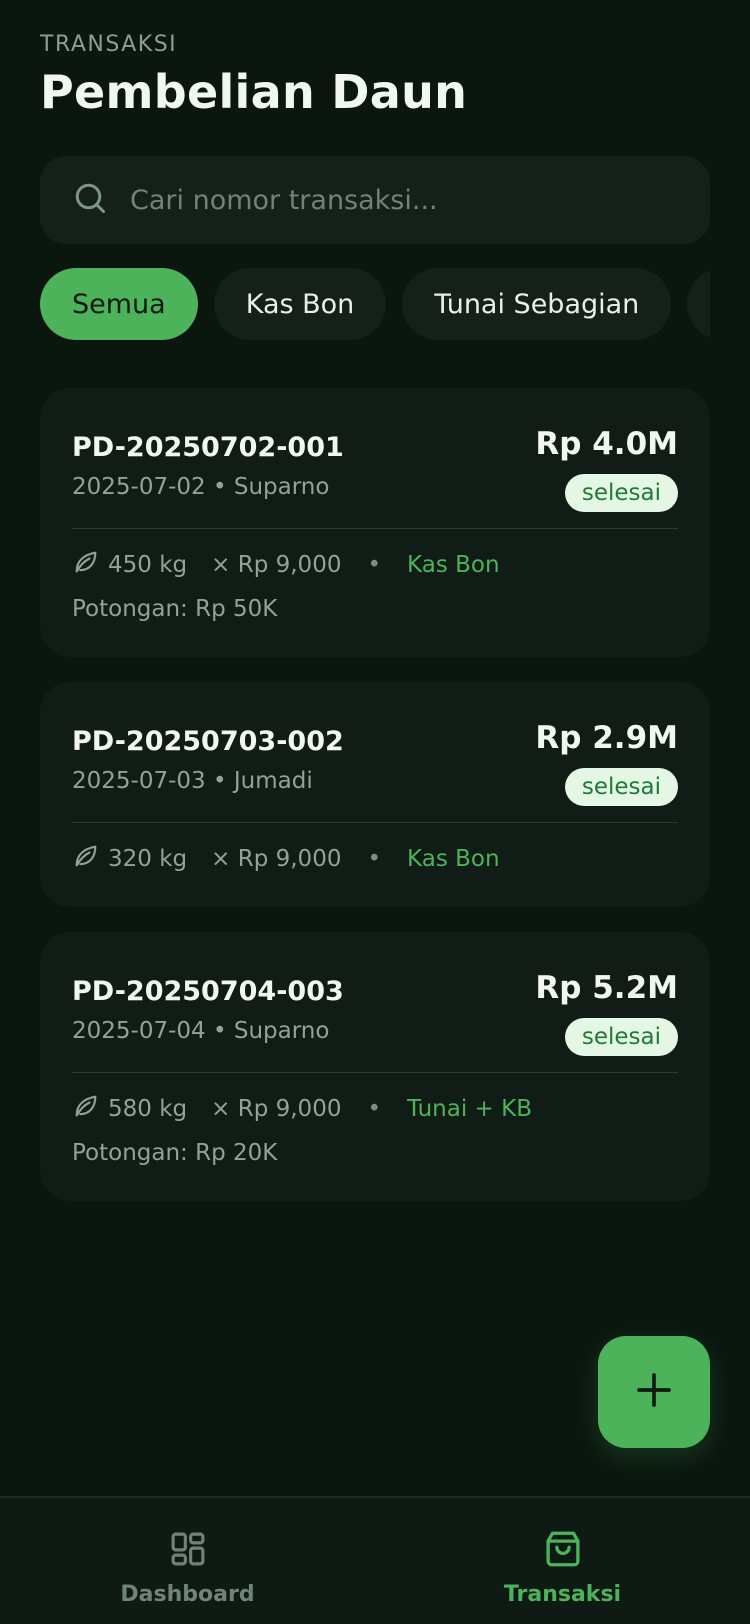  Describe the element at coordinates (148, 1109) in the screenshot. I see `weight-value: 580 kg` at that location.